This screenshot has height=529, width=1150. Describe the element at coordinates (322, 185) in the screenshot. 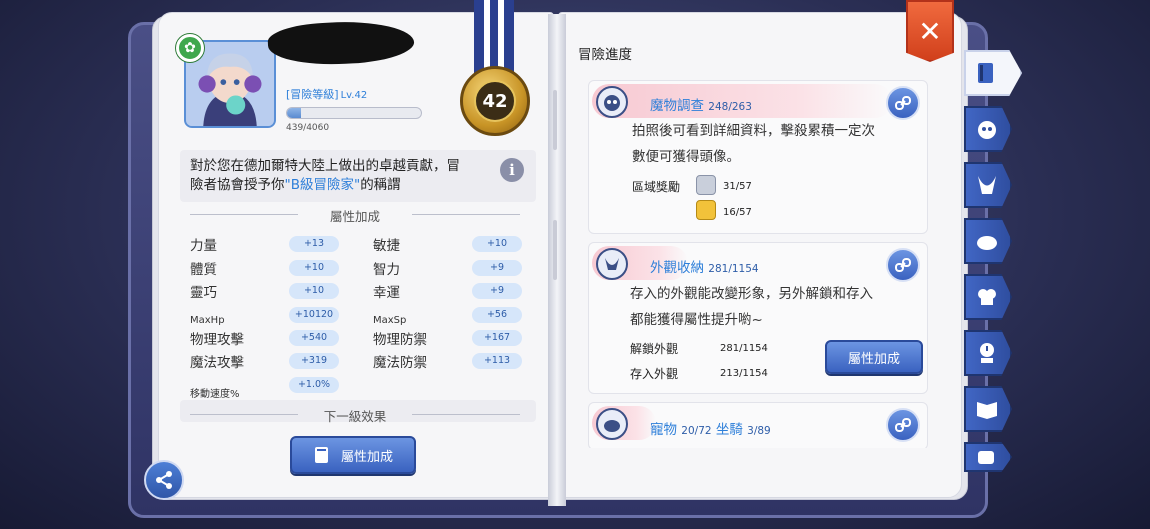

I see `title-name: "B級冒險家"` at that location.